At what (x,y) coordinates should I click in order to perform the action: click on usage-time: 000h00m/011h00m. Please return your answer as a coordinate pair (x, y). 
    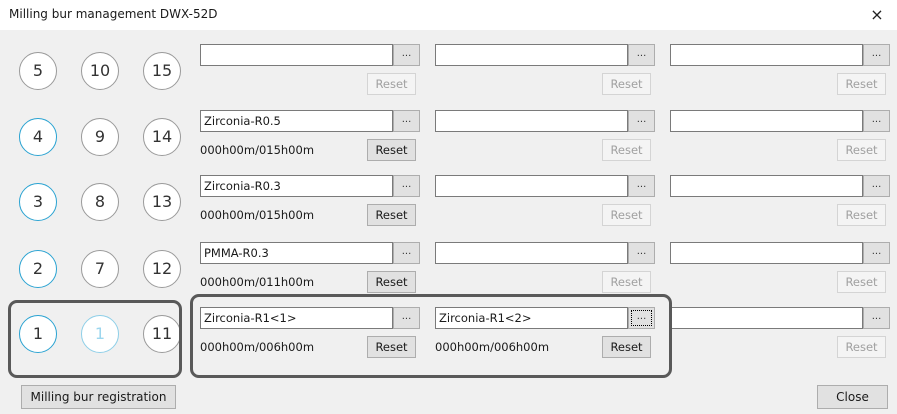
    Looking at the image, I should click on (257, 282).